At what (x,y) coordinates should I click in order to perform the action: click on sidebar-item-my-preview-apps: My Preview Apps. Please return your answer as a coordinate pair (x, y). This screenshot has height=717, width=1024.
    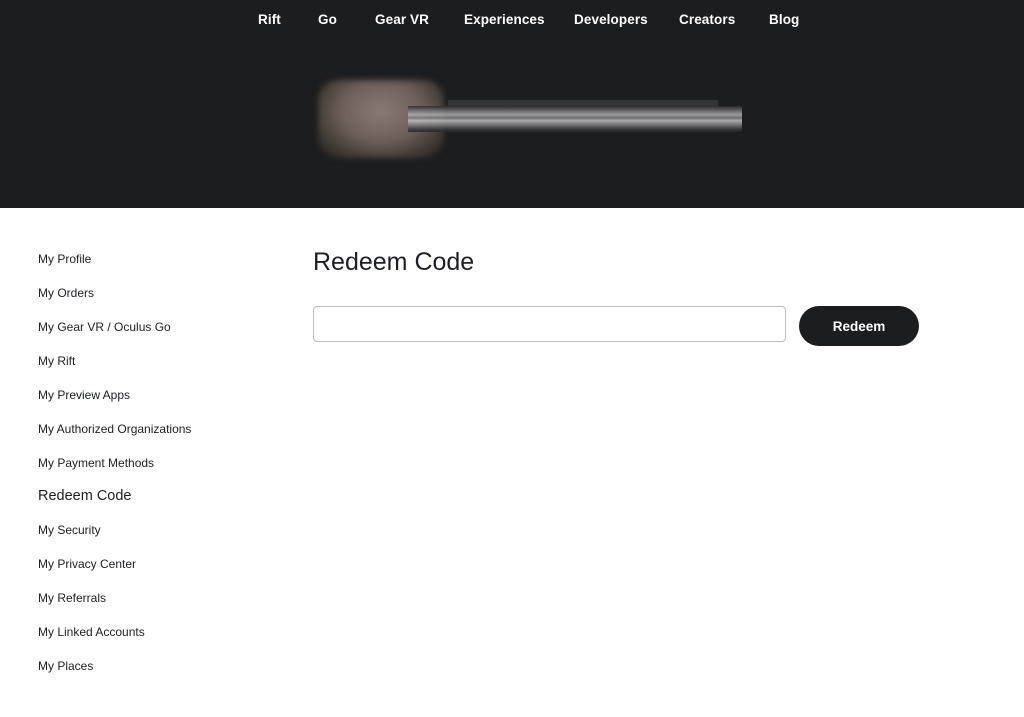
    Looking at the image, I should click on (84, 395).